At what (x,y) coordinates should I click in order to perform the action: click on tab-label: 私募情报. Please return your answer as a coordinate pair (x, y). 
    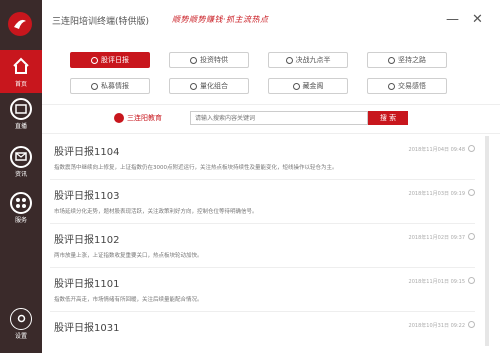
    Looking at the image, I should click on (115, 86).